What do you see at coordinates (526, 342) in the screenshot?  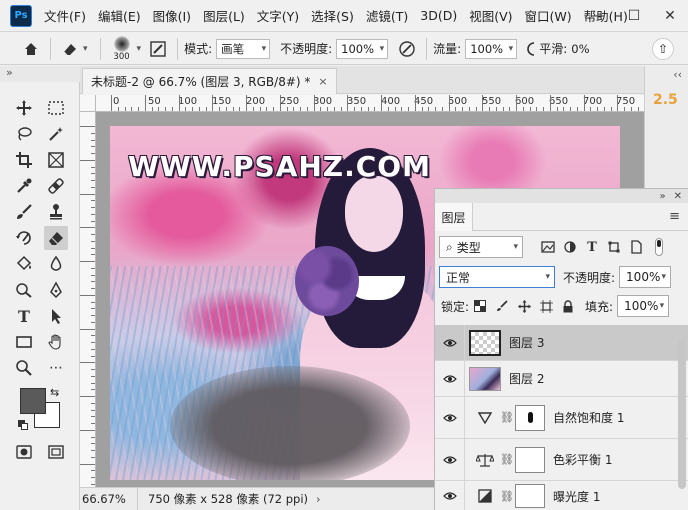 I see `layer-name: 图层 3` at bounding box center [526, 342].